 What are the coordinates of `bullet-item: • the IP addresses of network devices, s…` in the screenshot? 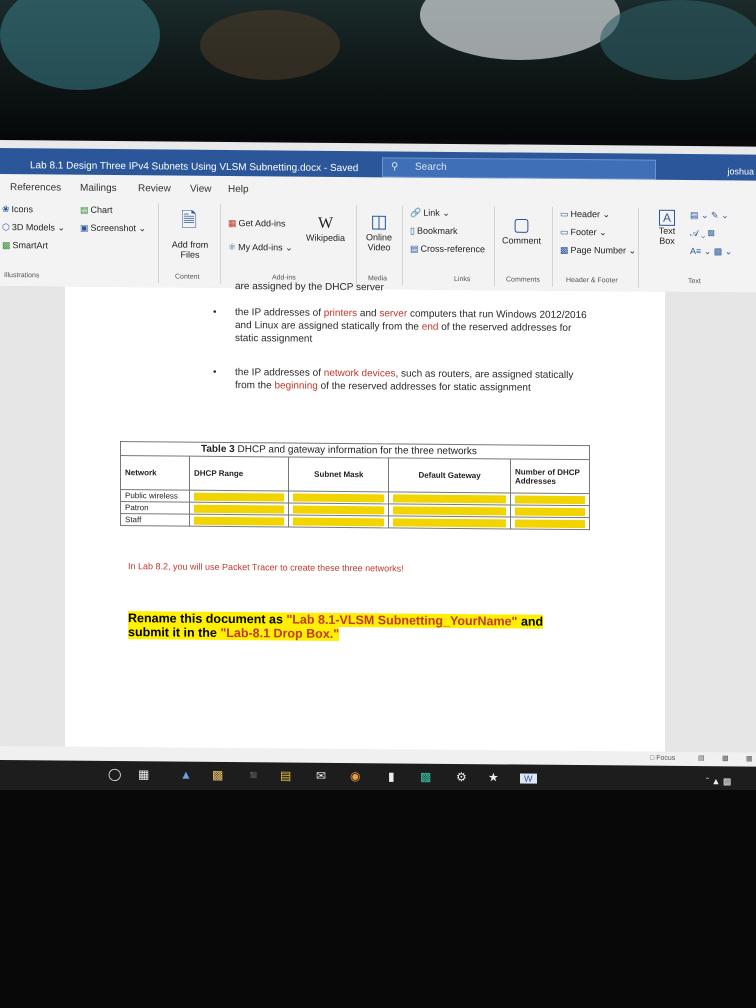 It's located at (394, 380).